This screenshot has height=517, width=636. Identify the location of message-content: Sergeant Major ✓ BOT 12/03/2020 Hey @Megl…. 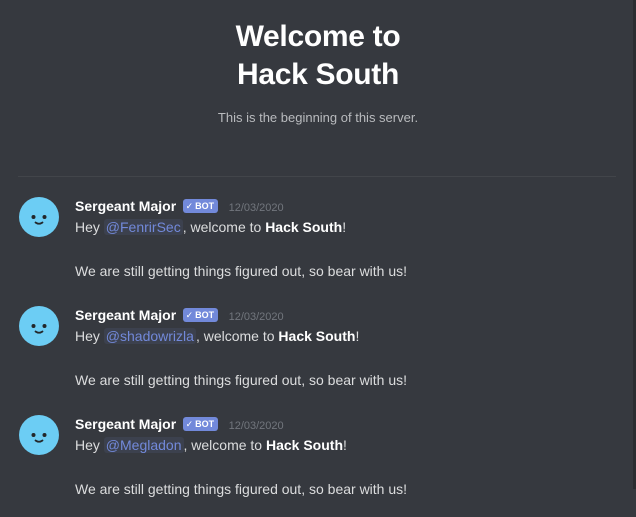
(347, 457).